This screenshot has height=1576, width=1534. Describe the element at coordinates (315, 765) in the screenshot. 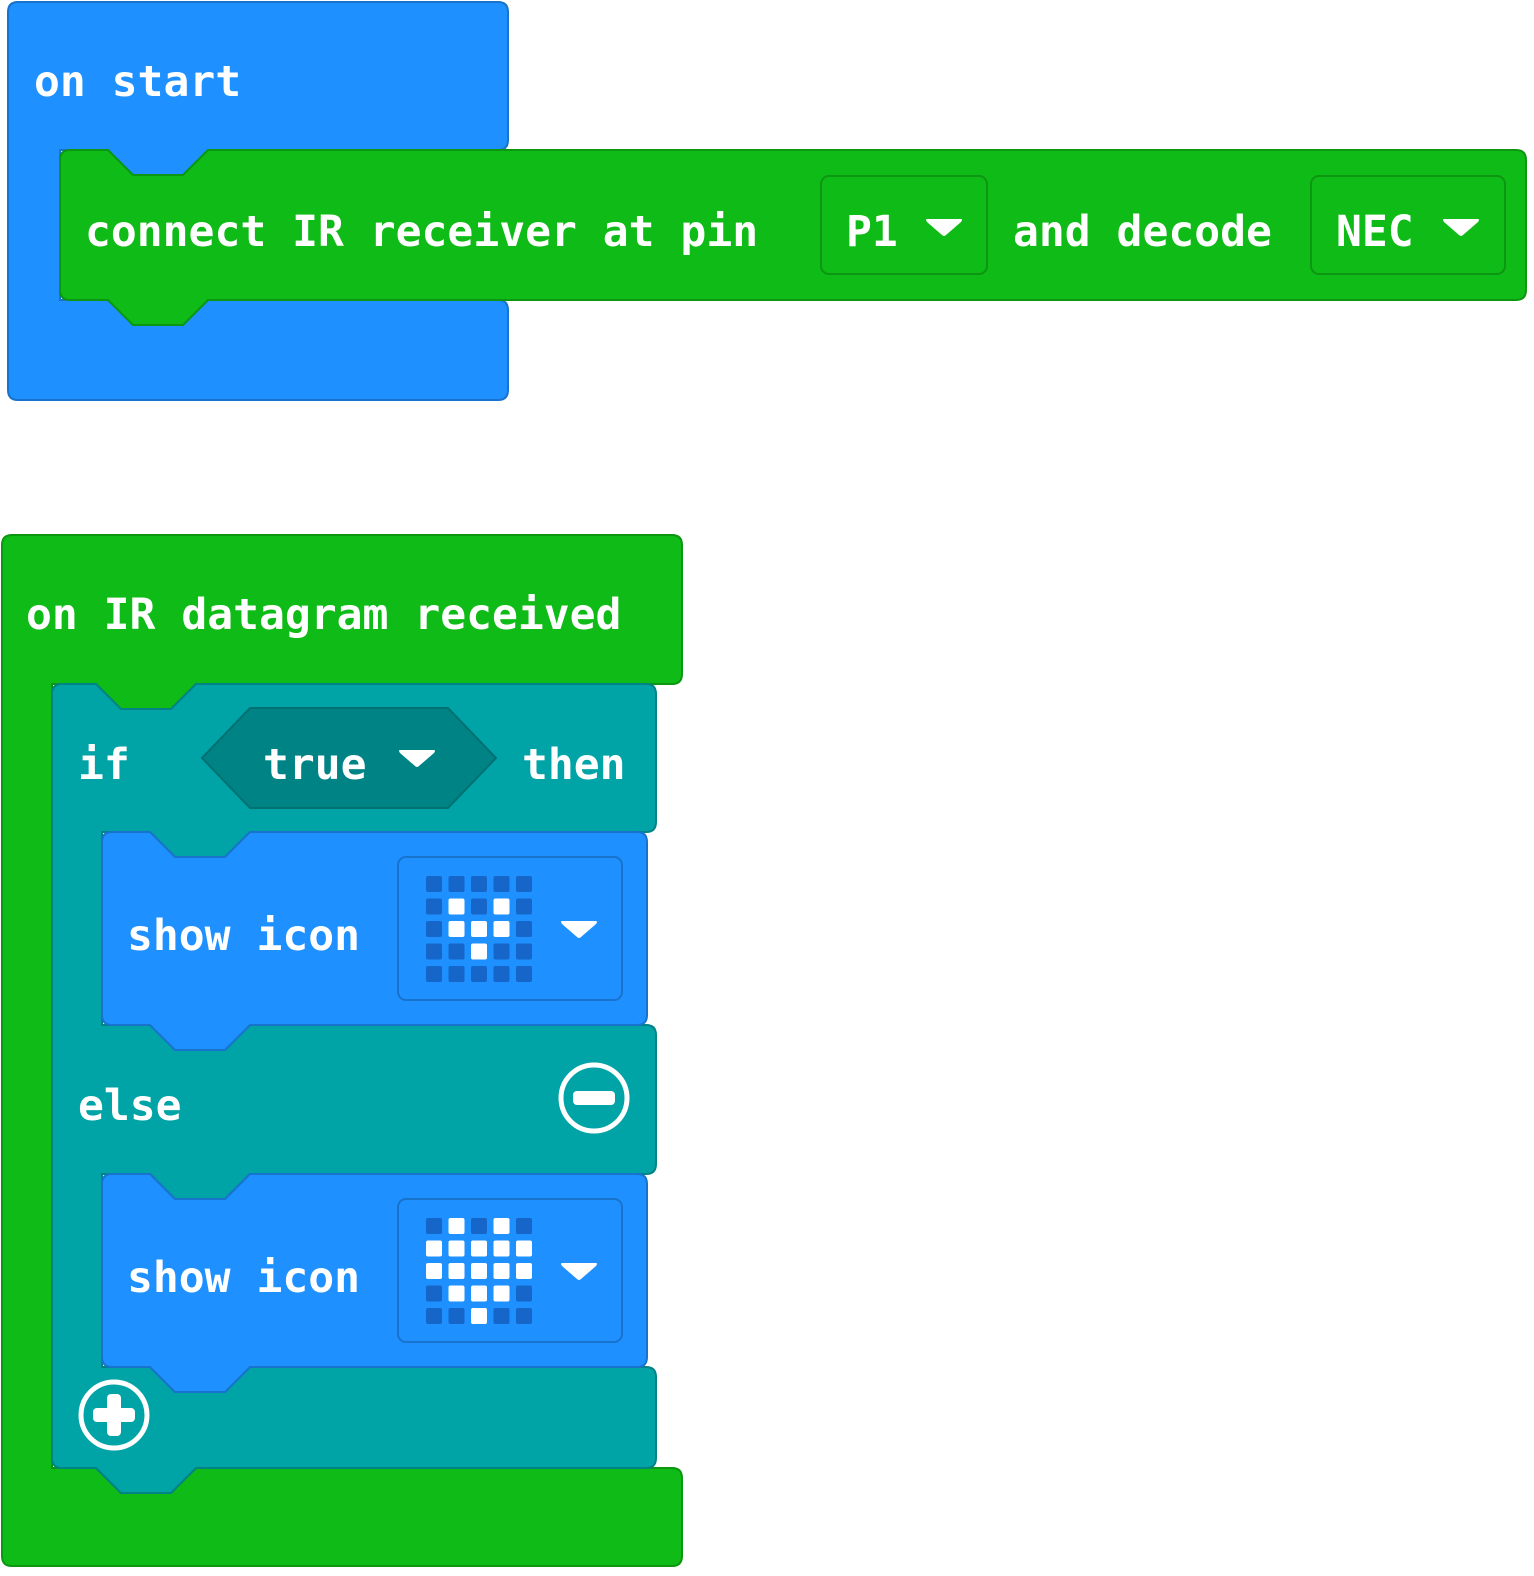

I see `condition-value: true` at that location.